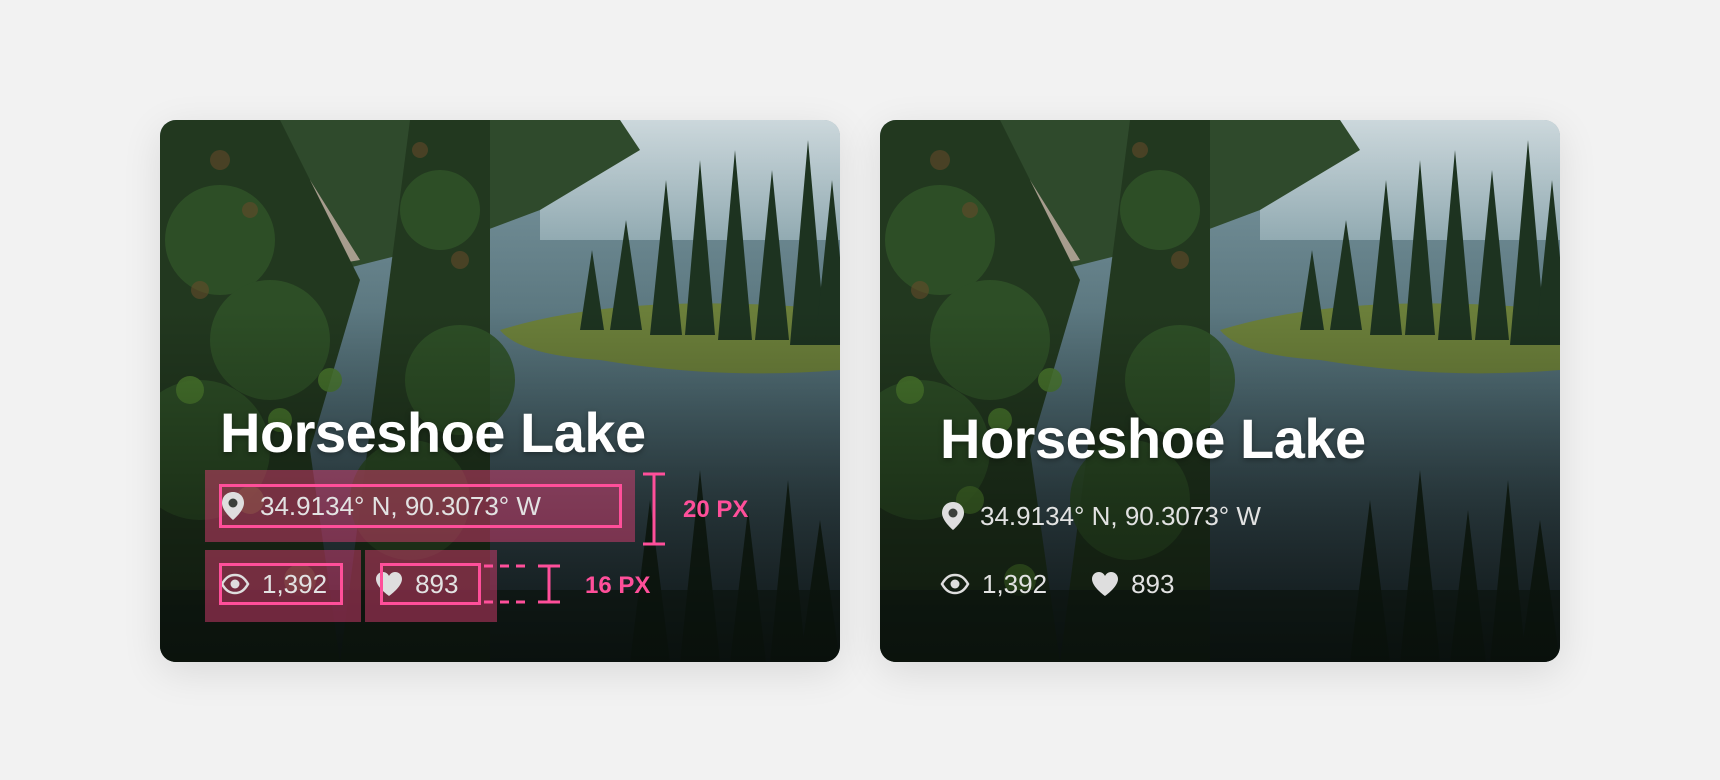 This screenshot has height=780, width=1720. I want to click on likes-count: 893, so click(1153, 583).